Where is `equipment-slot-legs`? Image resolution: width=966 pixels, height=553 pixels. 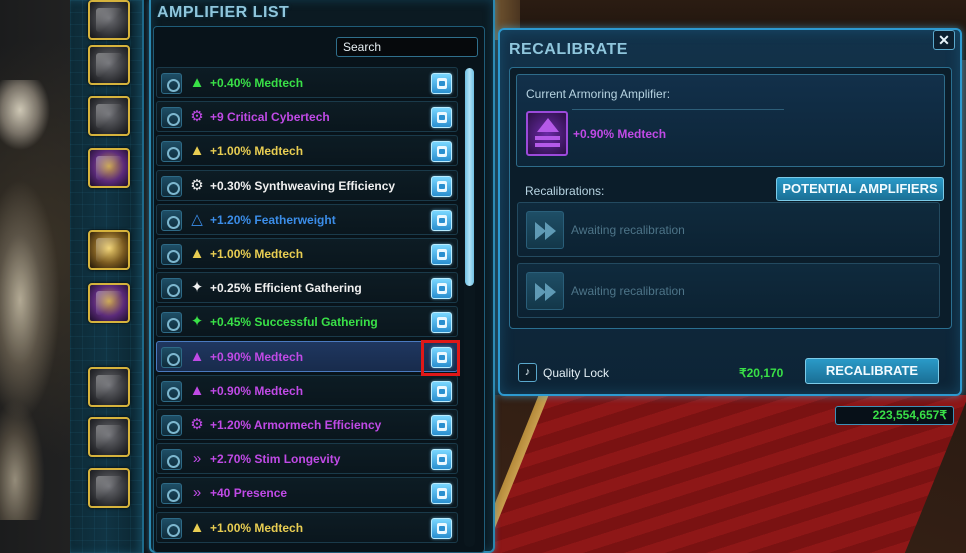
equipment-slot-legs is located at coordinates (109, 437).